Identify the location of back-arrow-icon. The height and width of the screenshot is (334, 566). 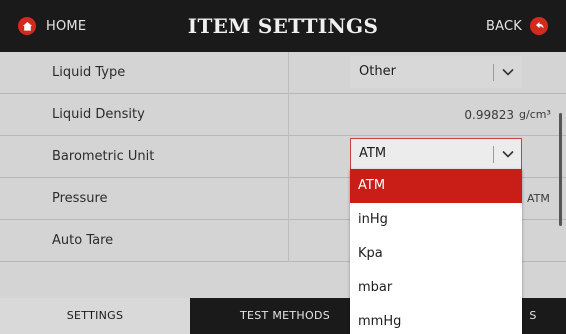
(539, 26).